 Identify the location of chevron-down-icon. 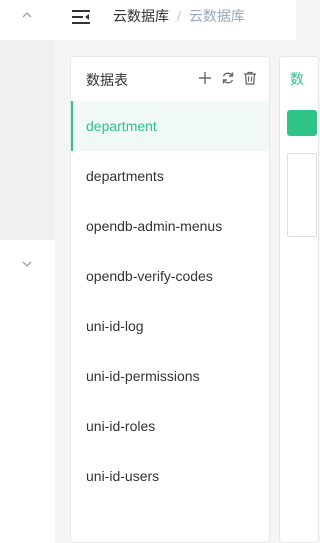
(27, 264).